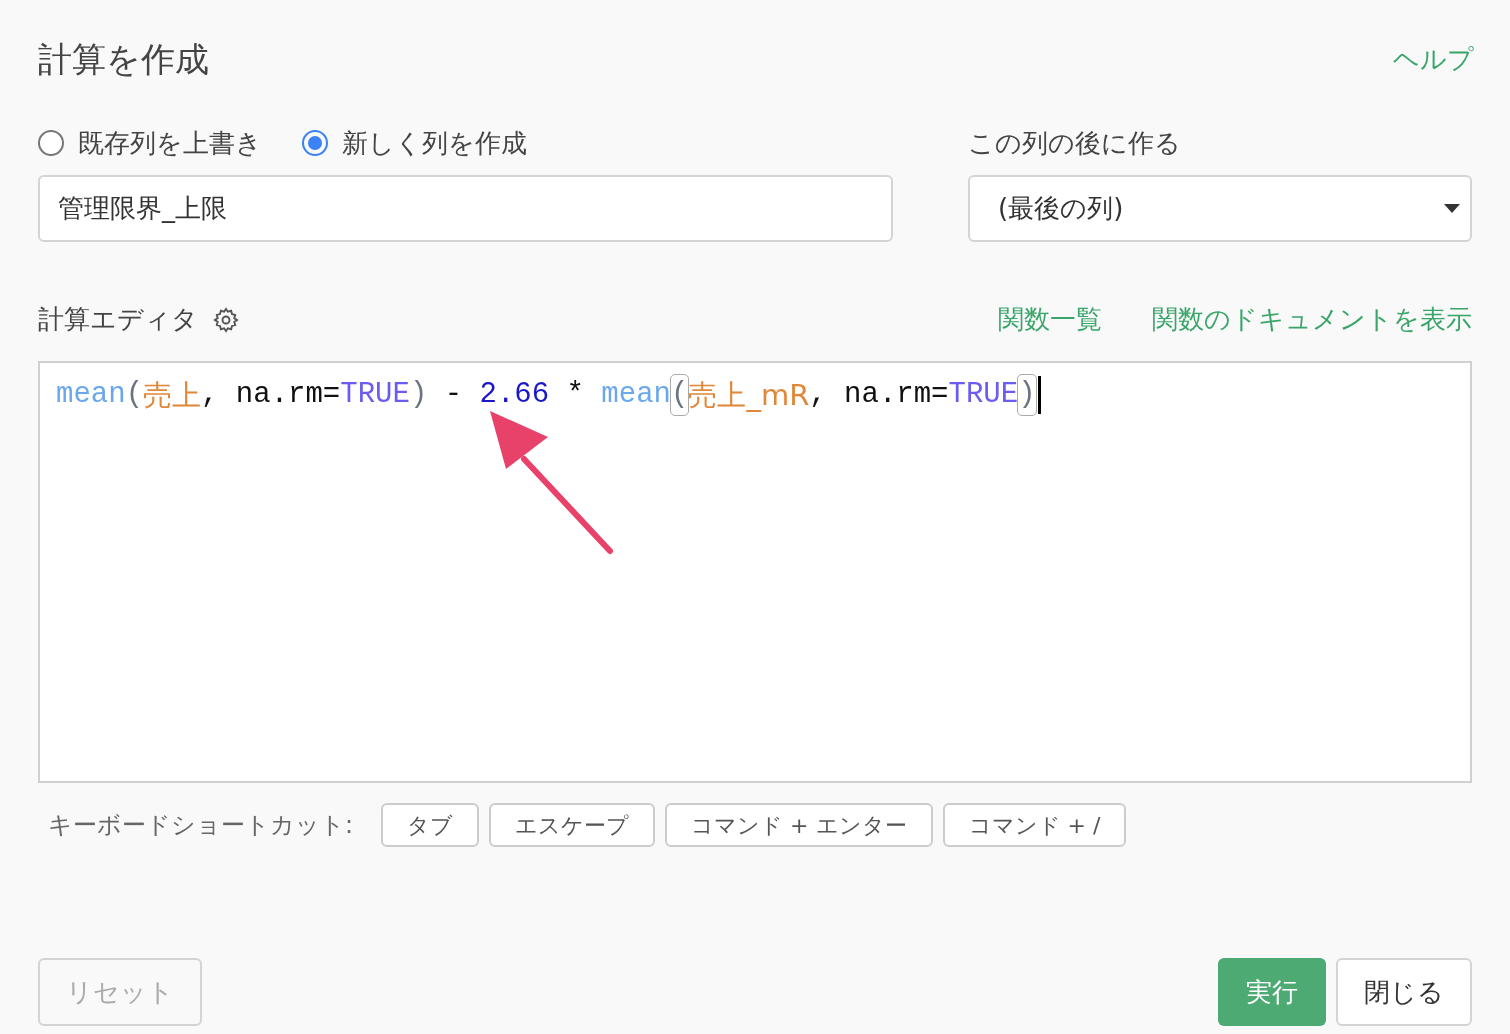 The image size is (1510, 1034). What do you see at coordinates (453, 395) in the screenshot?
I see `code-token: -` at bounding box center [453, 395].